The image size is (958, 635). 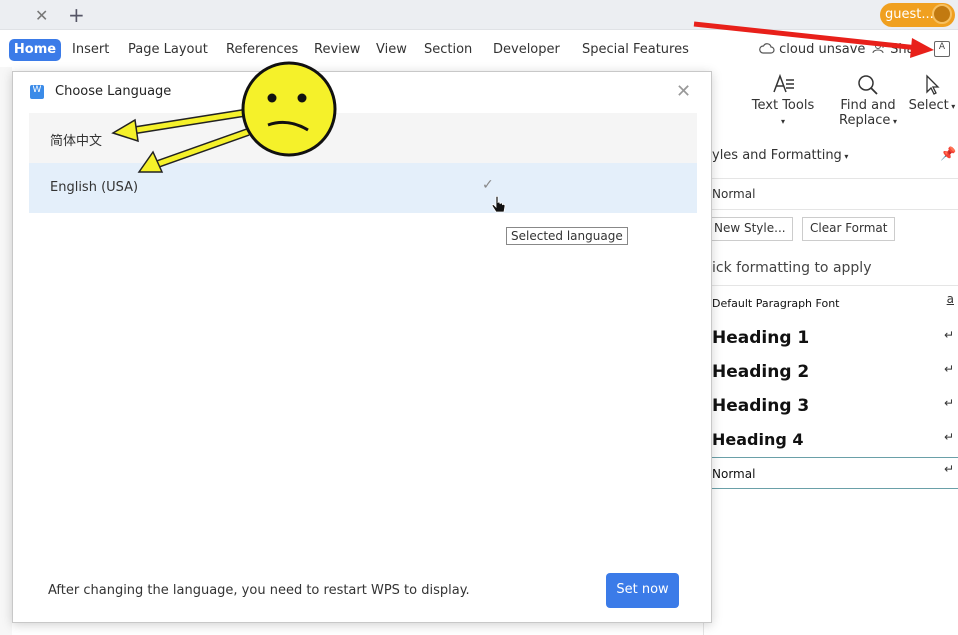 I want to click on red-arrow, so click(x=813, y=39).